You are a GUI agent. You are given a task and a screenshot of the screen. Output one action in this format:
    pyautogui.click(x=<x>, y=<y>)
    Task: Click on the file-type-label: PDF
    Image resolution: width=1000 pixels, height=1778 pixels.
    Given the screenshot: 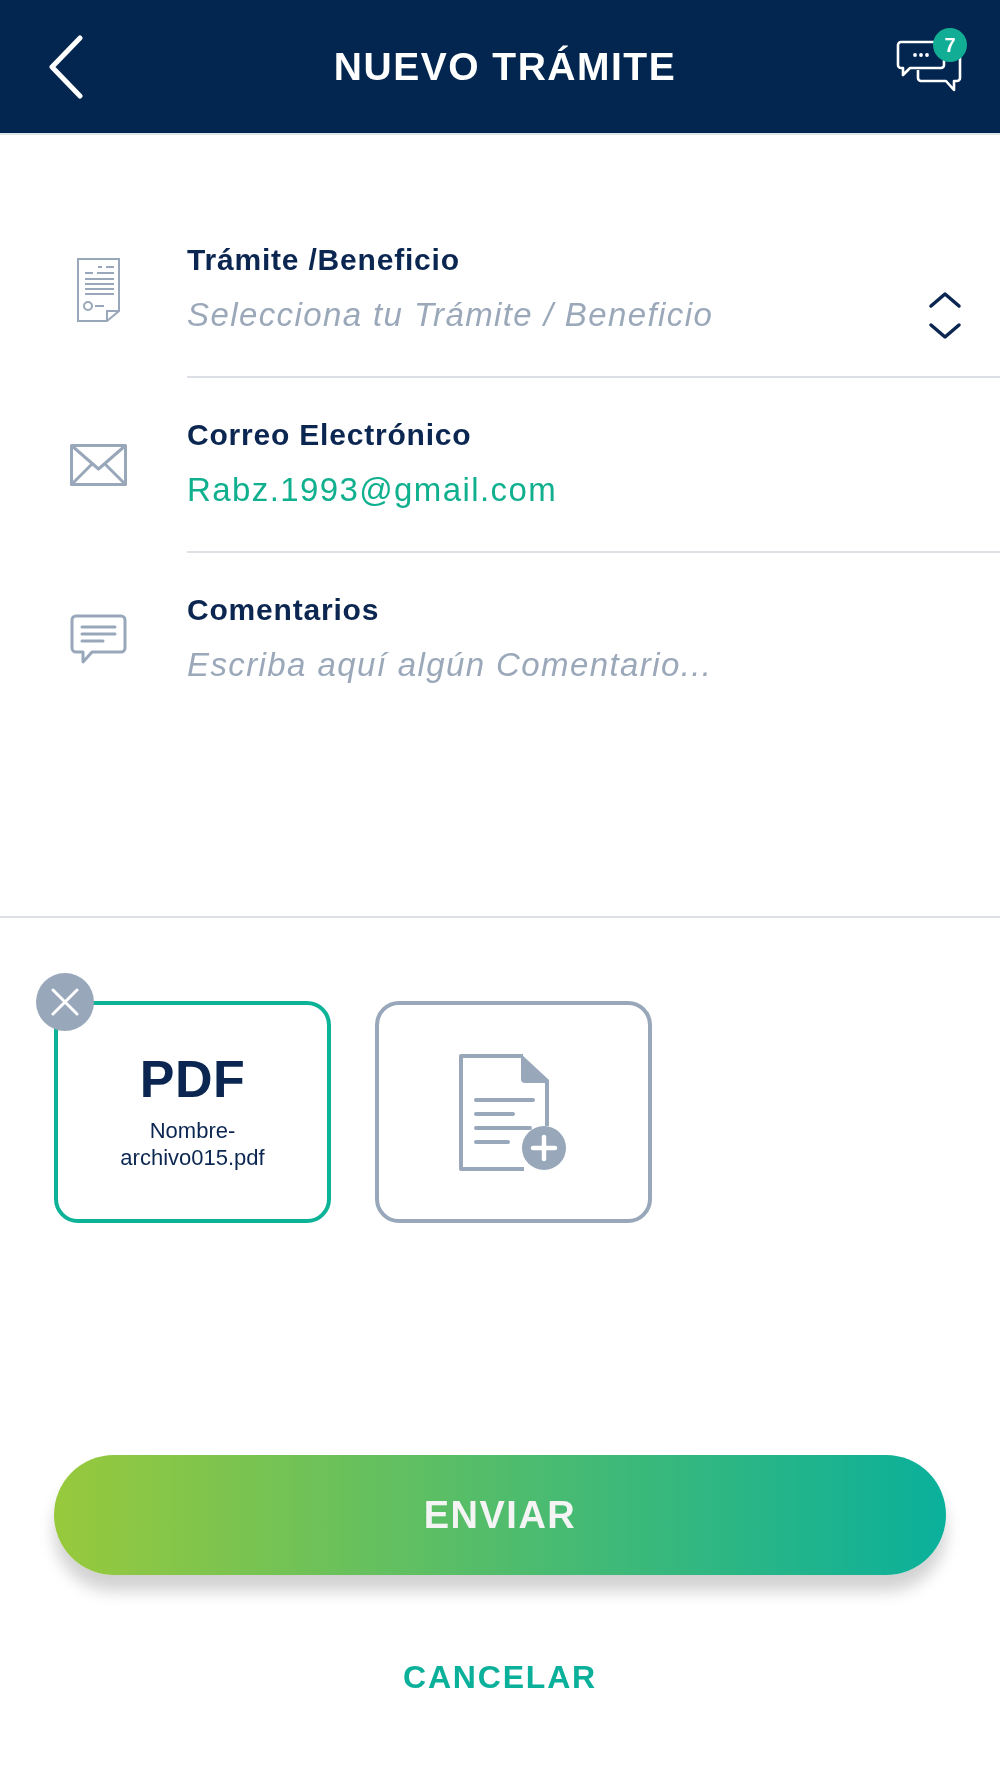 What is the action you would take?
    pyautogui.click(x=192, y=1079)
    